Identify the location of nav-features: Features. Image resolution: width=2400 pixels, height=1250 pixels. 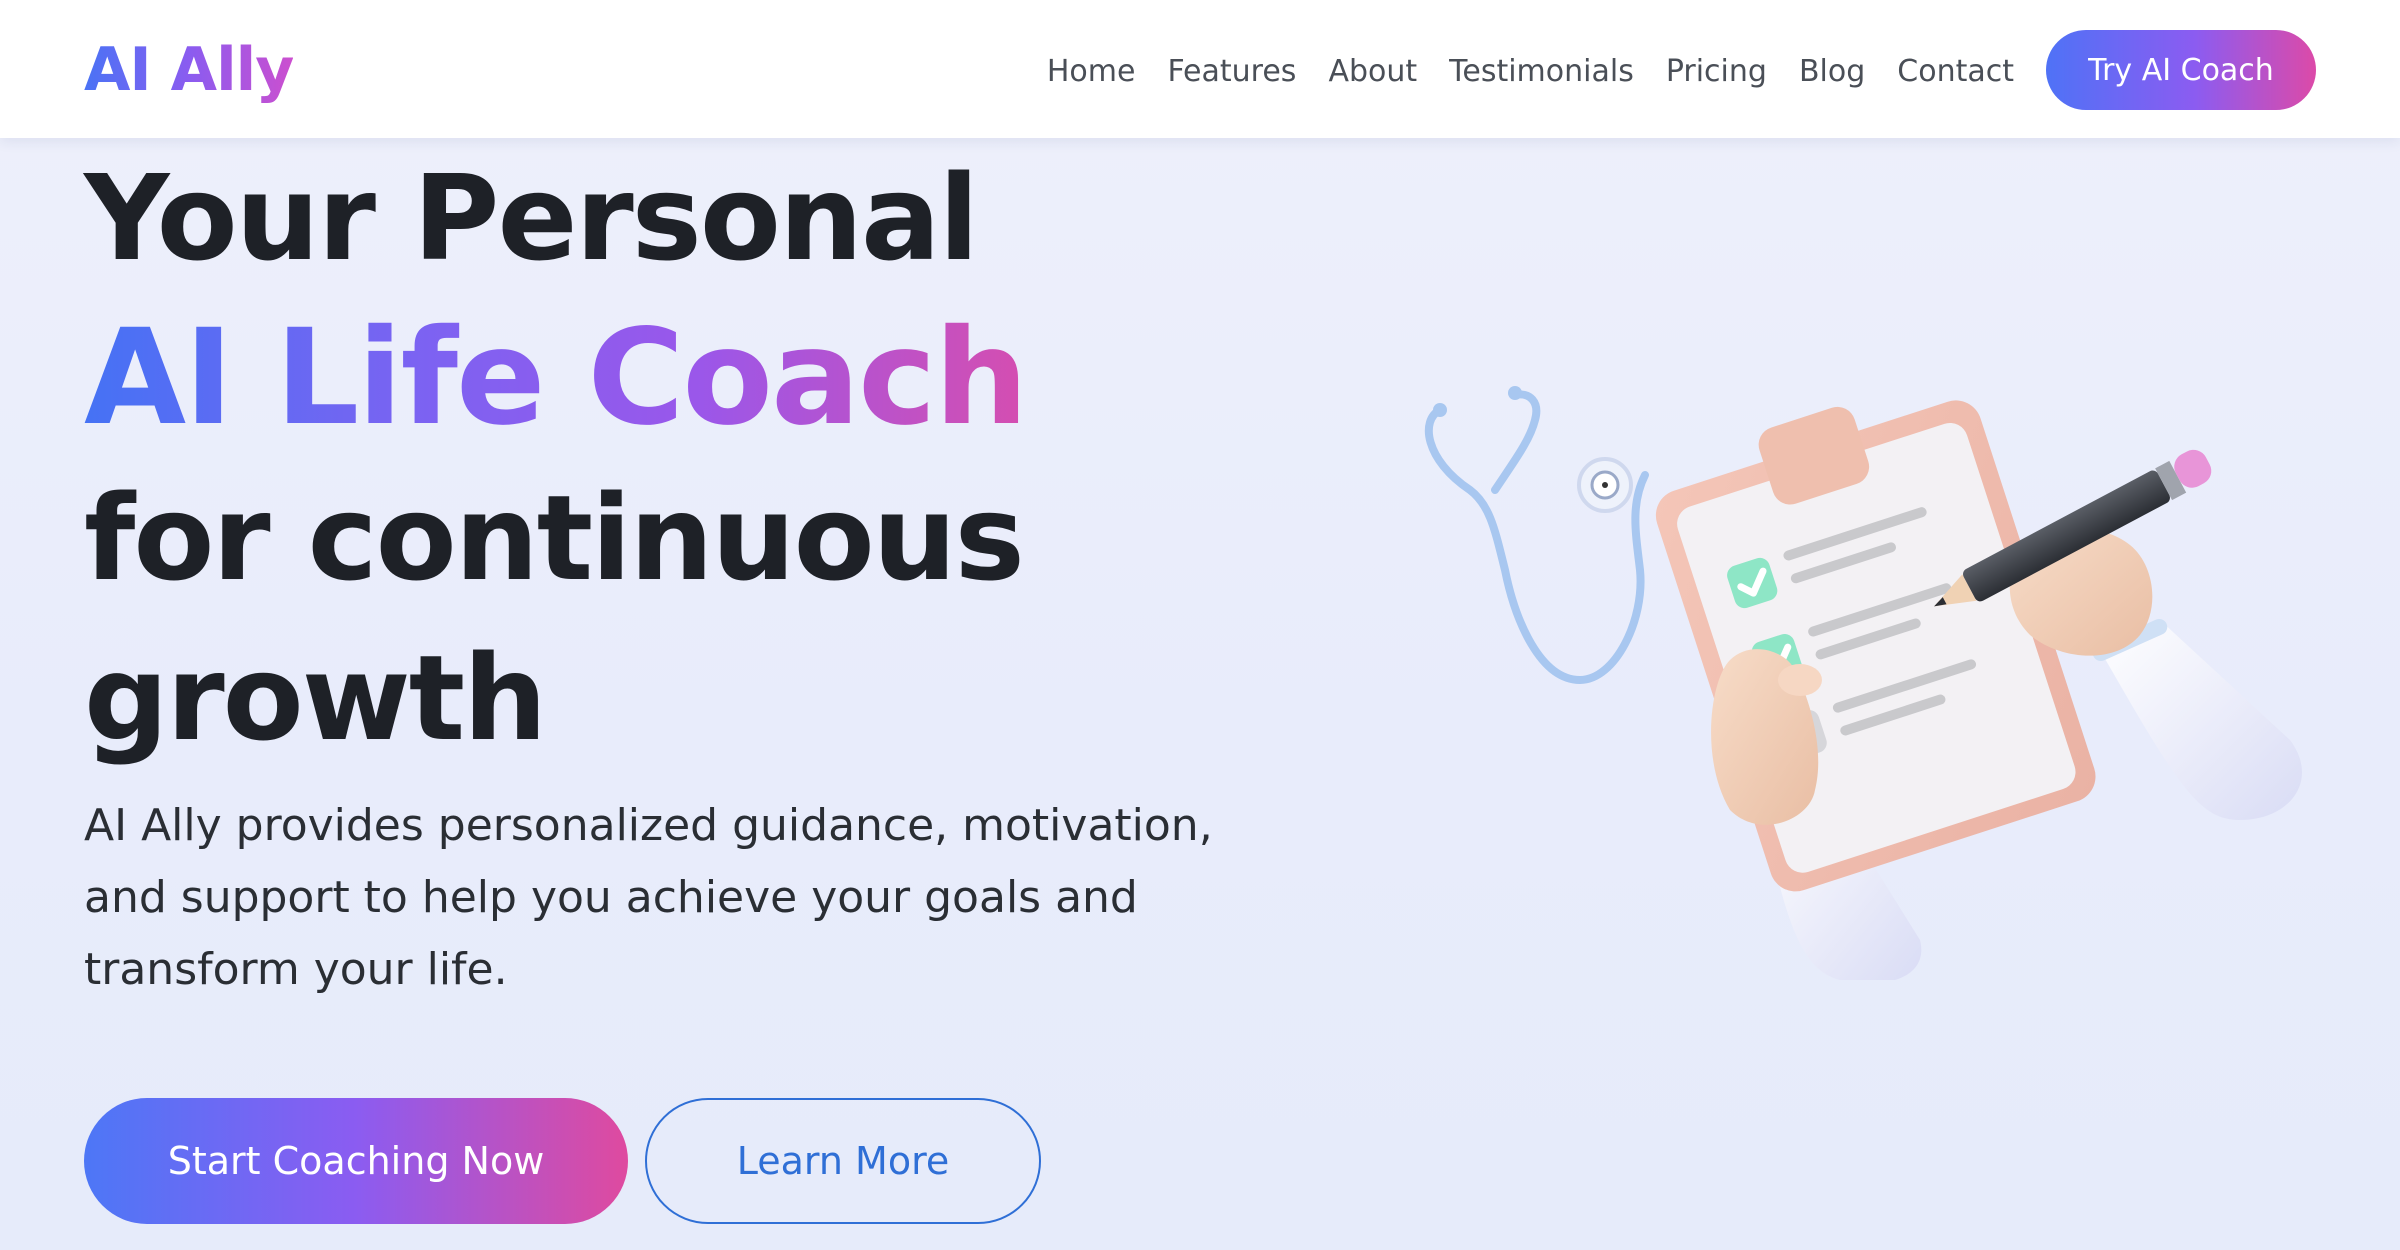
(1231, 72).